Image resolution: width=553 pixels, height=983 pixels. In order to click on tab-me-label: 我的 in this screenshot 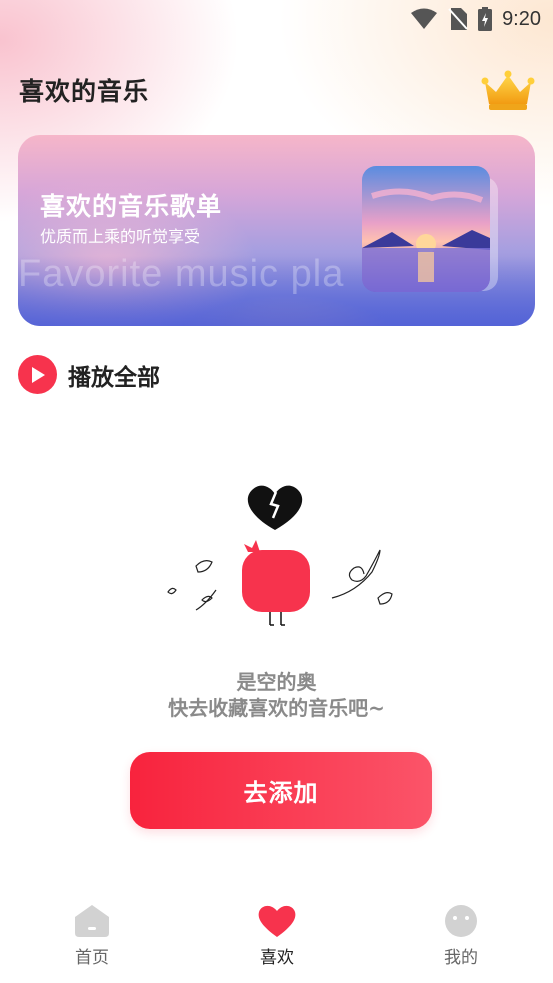, I will do `click(461, 958)`.